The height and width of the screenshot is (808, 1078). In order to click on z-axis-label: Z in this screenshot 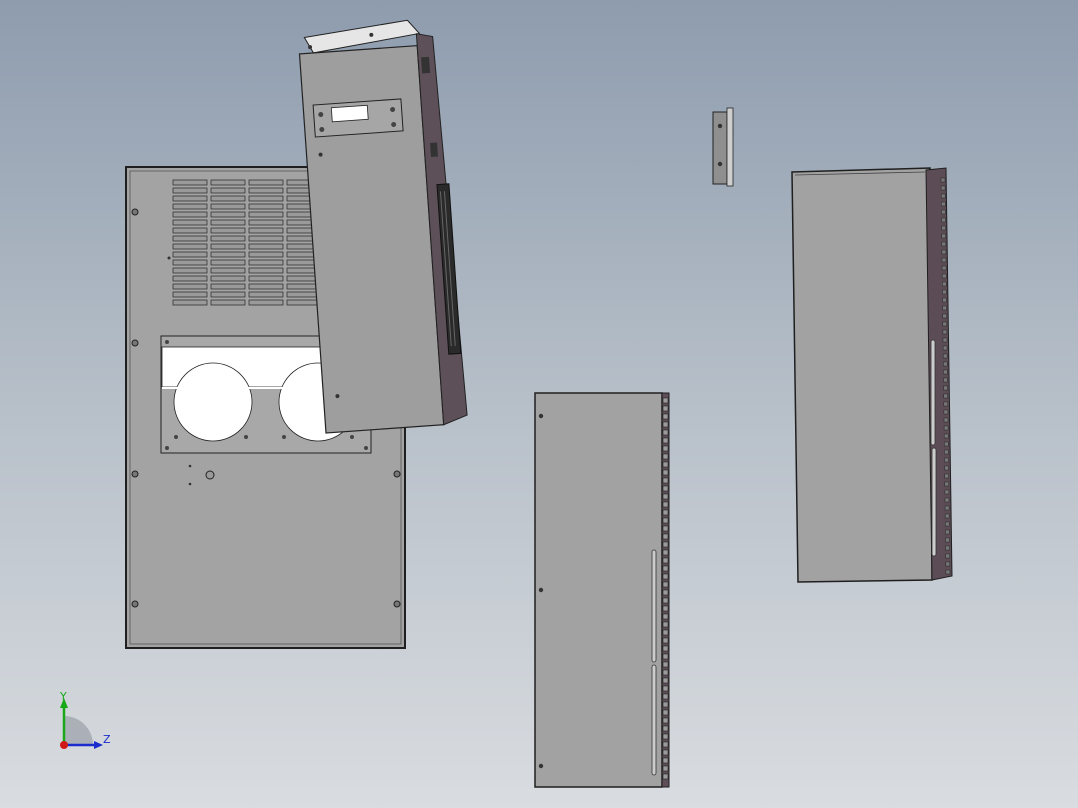, I will do `click(107, 739)`.